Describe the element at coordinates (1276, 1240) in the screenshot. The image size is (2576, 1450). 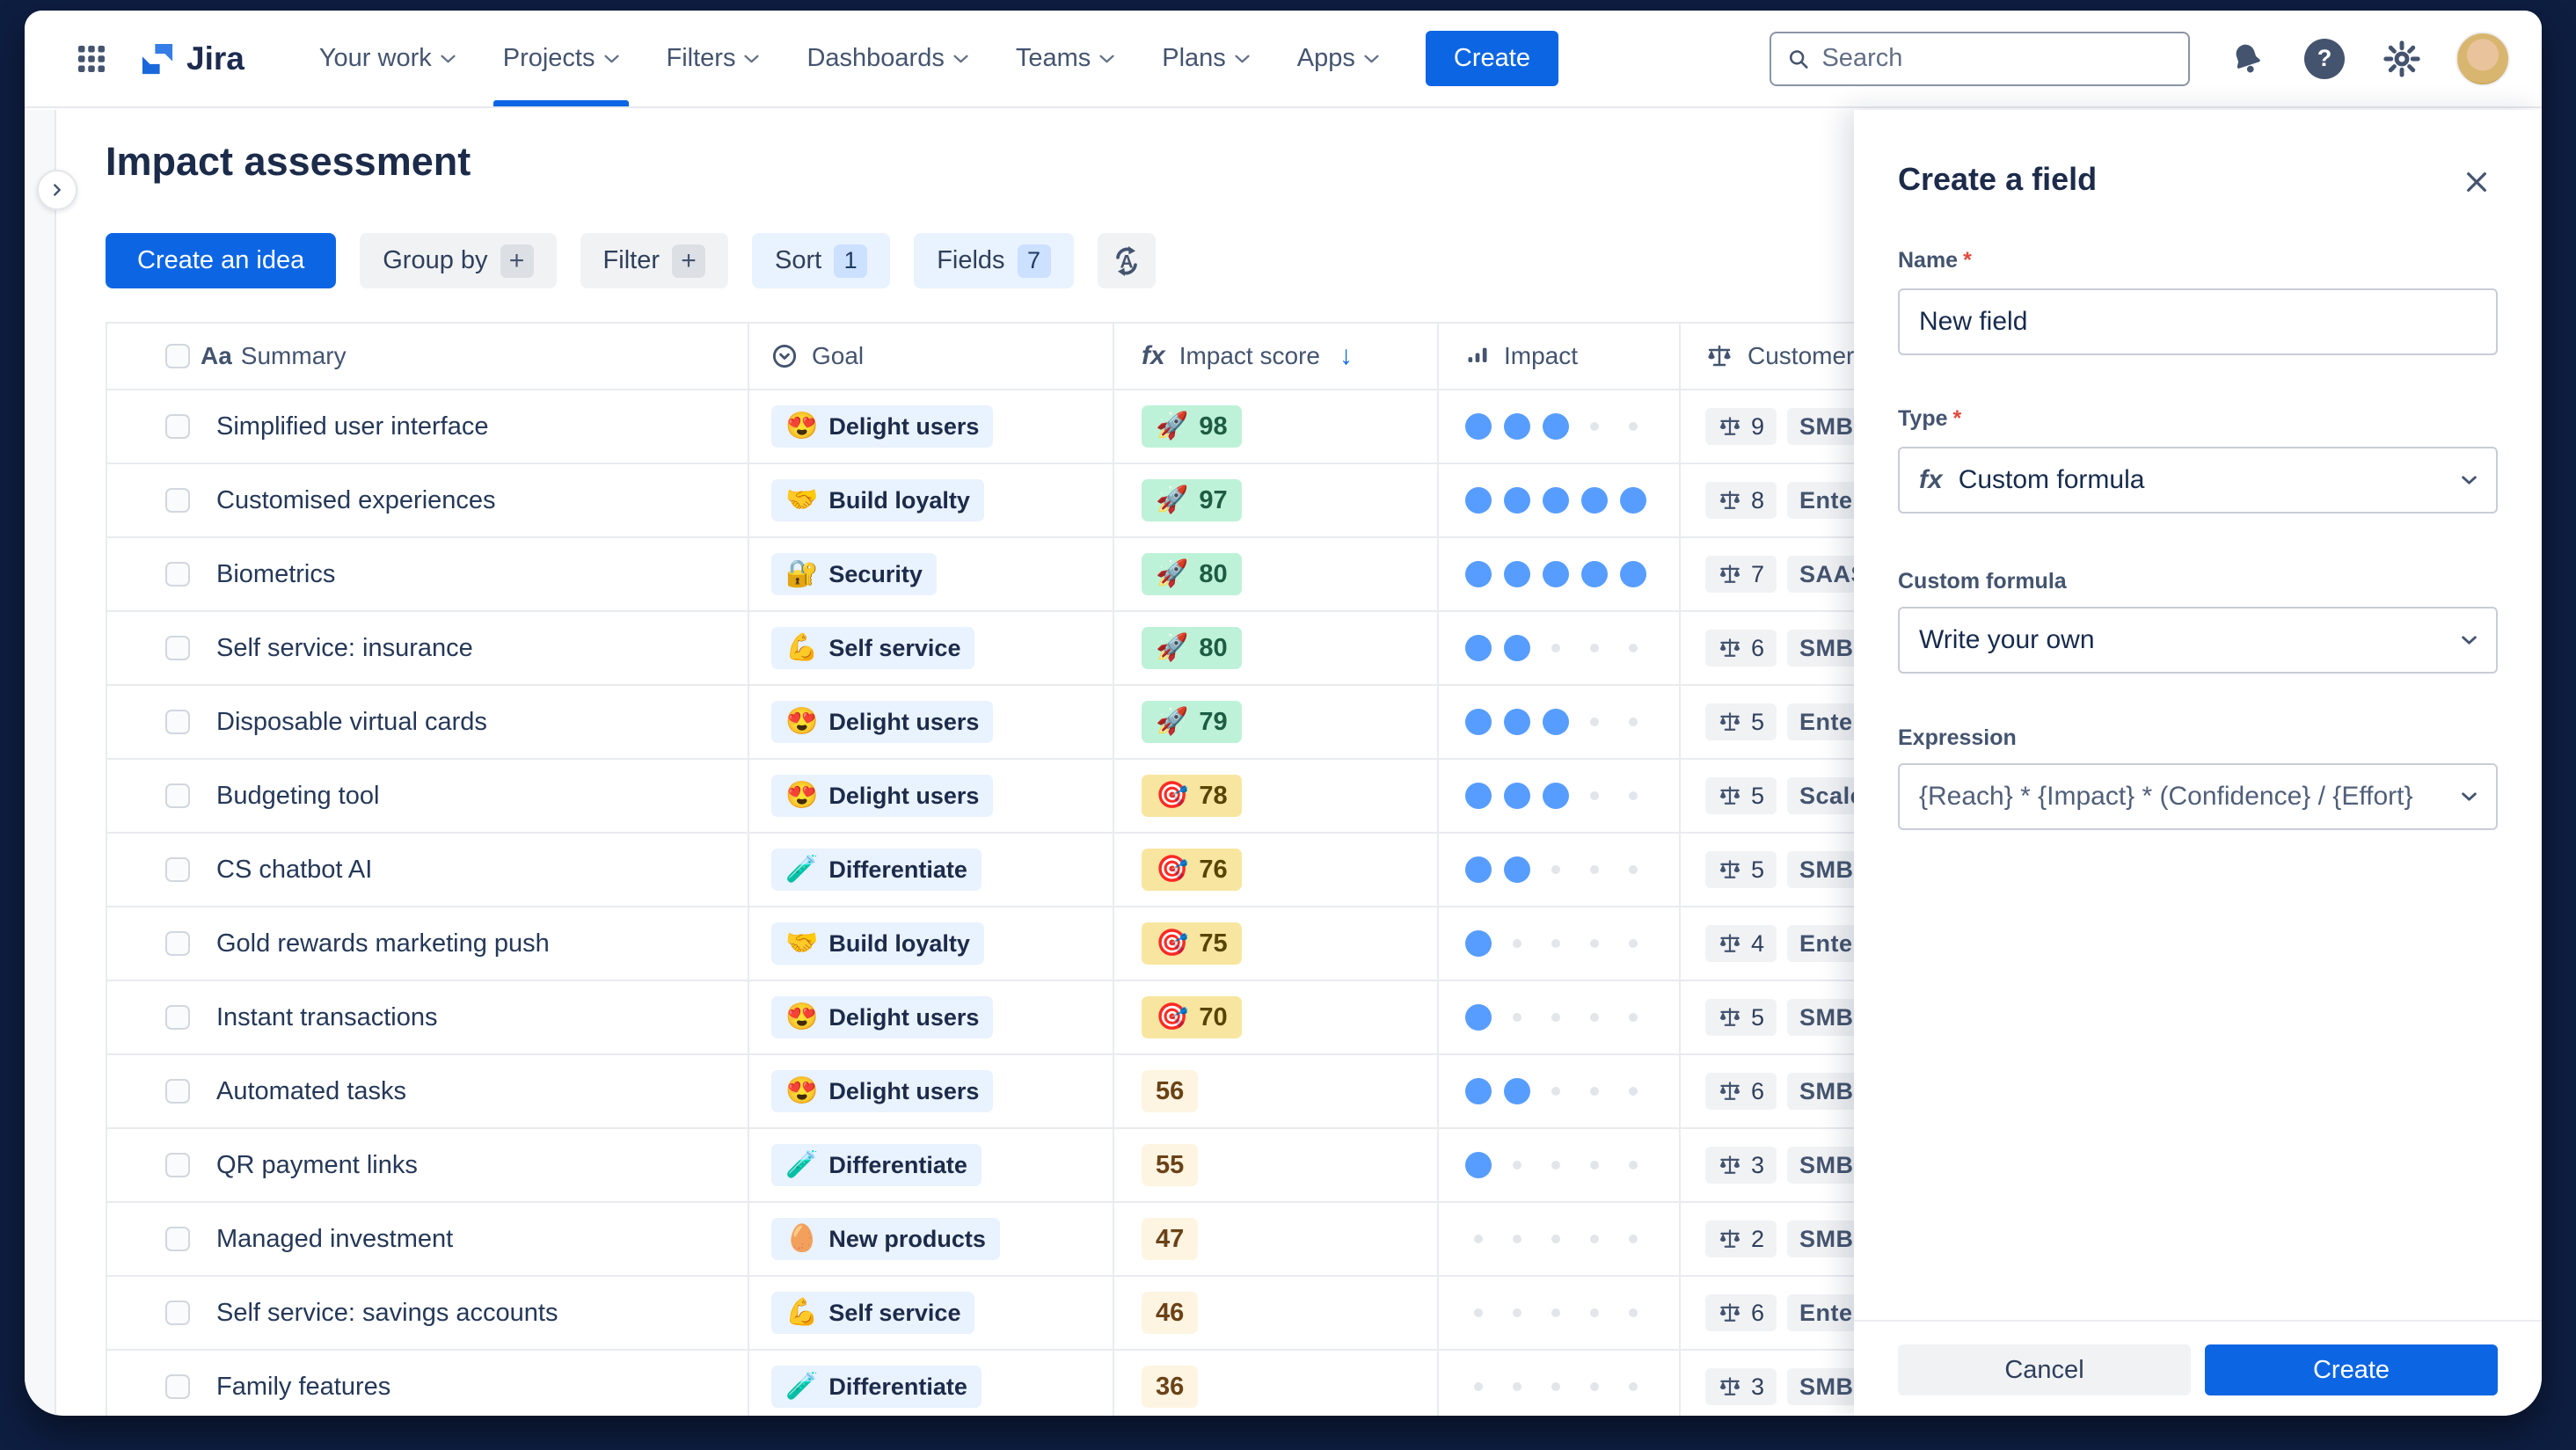
I see `impact-score-cell: 47` at that location.